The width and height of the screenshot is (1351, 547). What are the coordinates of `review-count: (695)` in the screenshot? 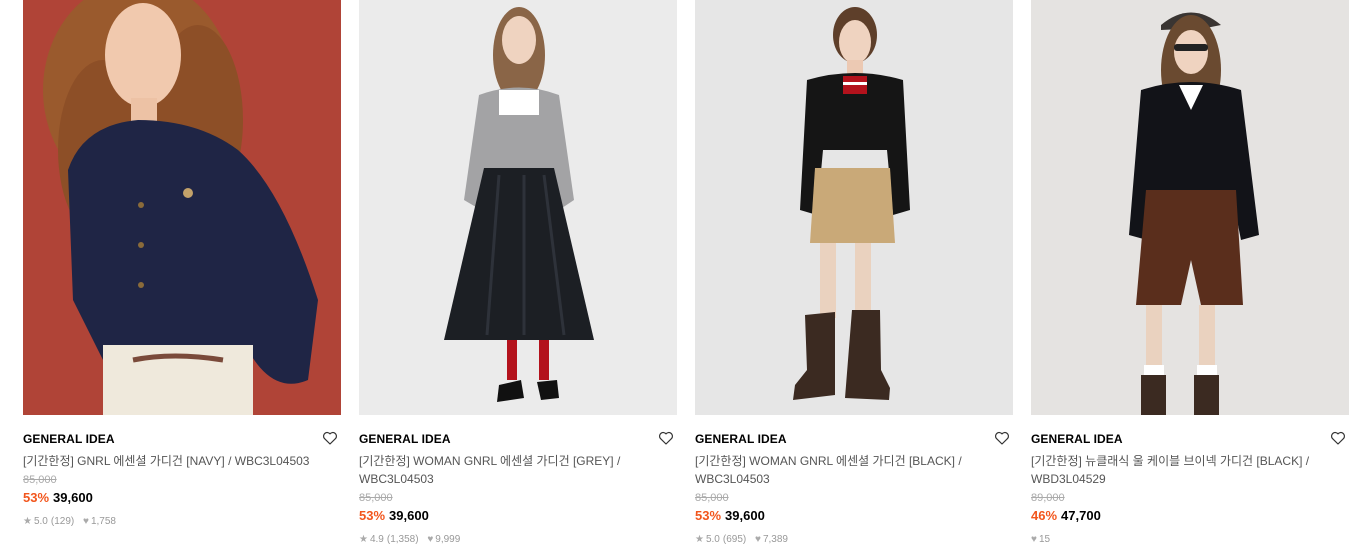 It's located at (734, 539).